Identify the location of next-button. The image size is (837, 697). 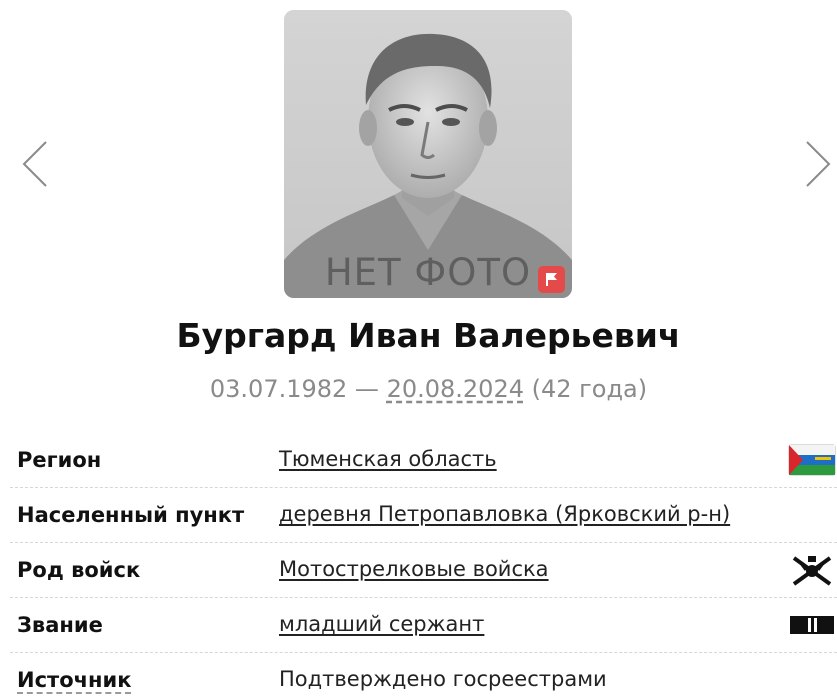
(817, 166).